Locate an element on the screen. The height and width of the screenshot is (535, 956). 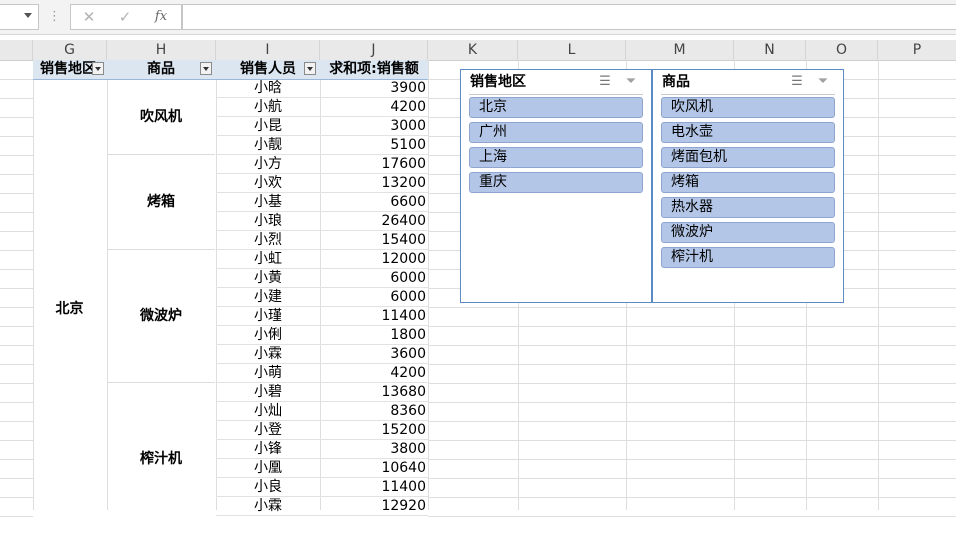
column-header-G: G is located at coordinates (70, 50).